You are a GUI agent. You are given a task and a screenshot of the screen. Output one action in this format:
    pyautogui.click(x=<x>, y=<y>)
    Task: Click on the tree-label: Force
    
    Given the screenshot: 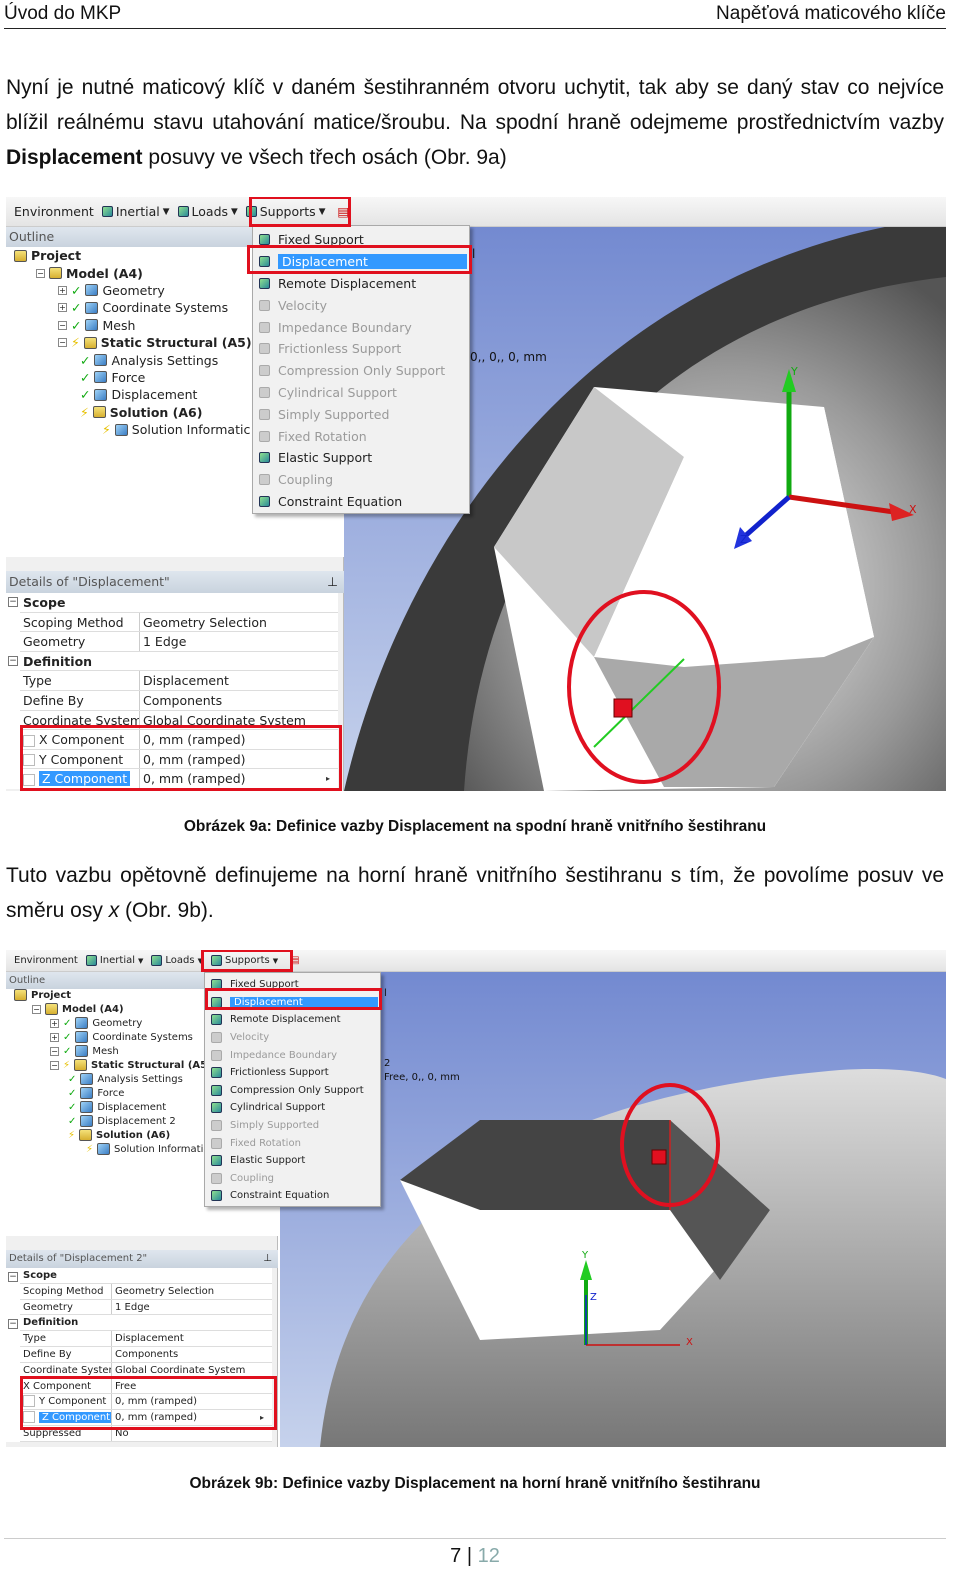 What is the action you would take?
    pyautogui.click(x=128, y=377)
    